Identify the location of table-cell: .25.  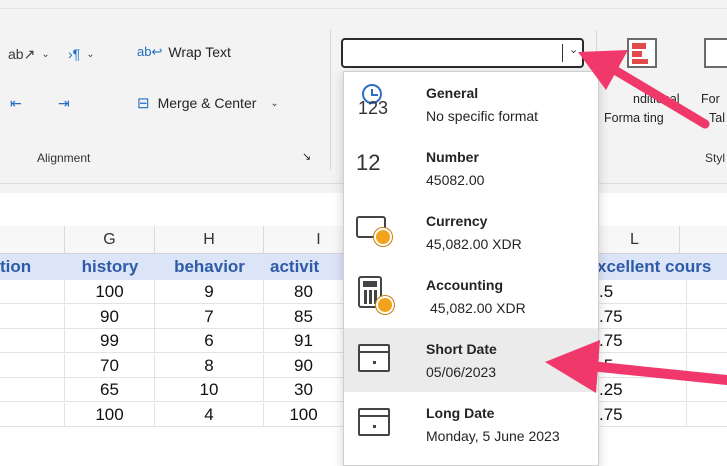
(642, 390).